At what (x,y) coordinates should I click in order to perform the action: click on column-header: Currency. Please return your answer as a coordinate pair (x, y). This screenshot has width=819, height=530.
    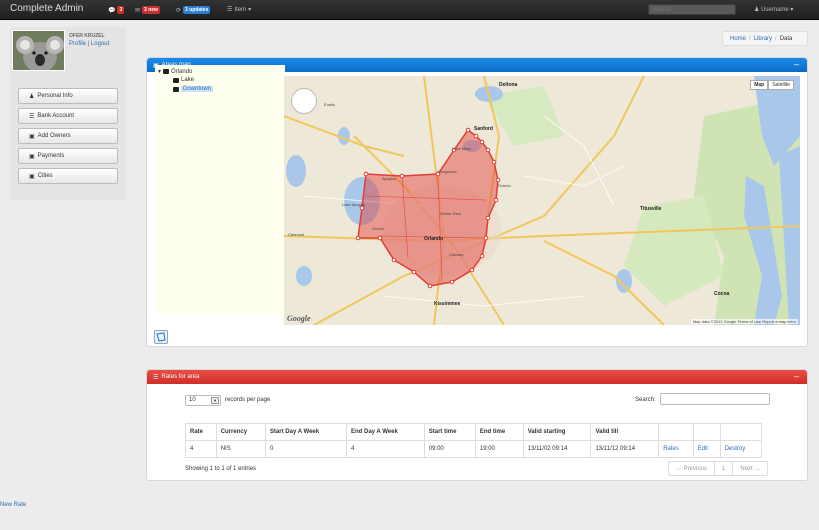
    Looking at the image, I should click on (240, 432).